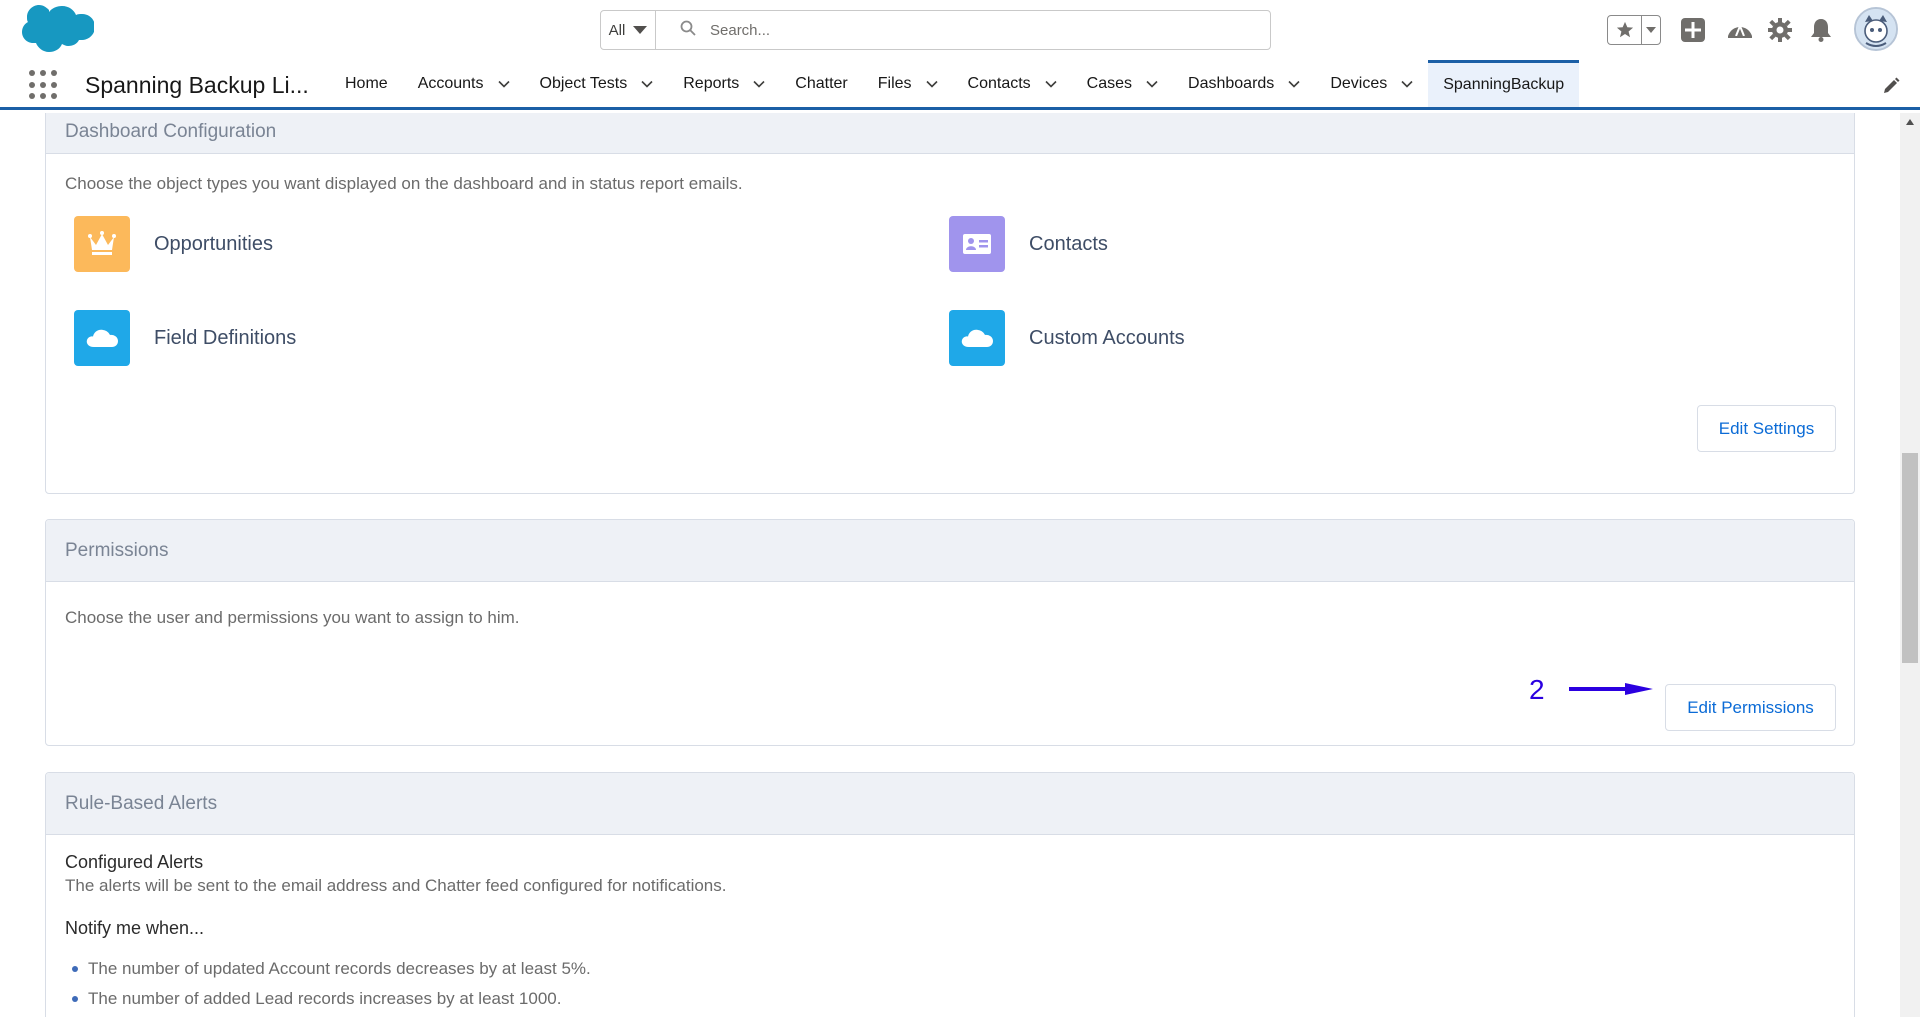 The image size is (1920, 1017). What do you see at coordinates (950, 133) in the screenshot?
I see `card-header: Dashboard Configuration` at bounding box center [950, 133].